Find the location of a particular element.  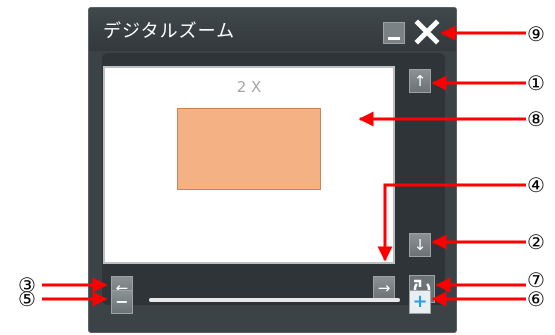

annotation-4: ④ is located at coordinates (536, 185).